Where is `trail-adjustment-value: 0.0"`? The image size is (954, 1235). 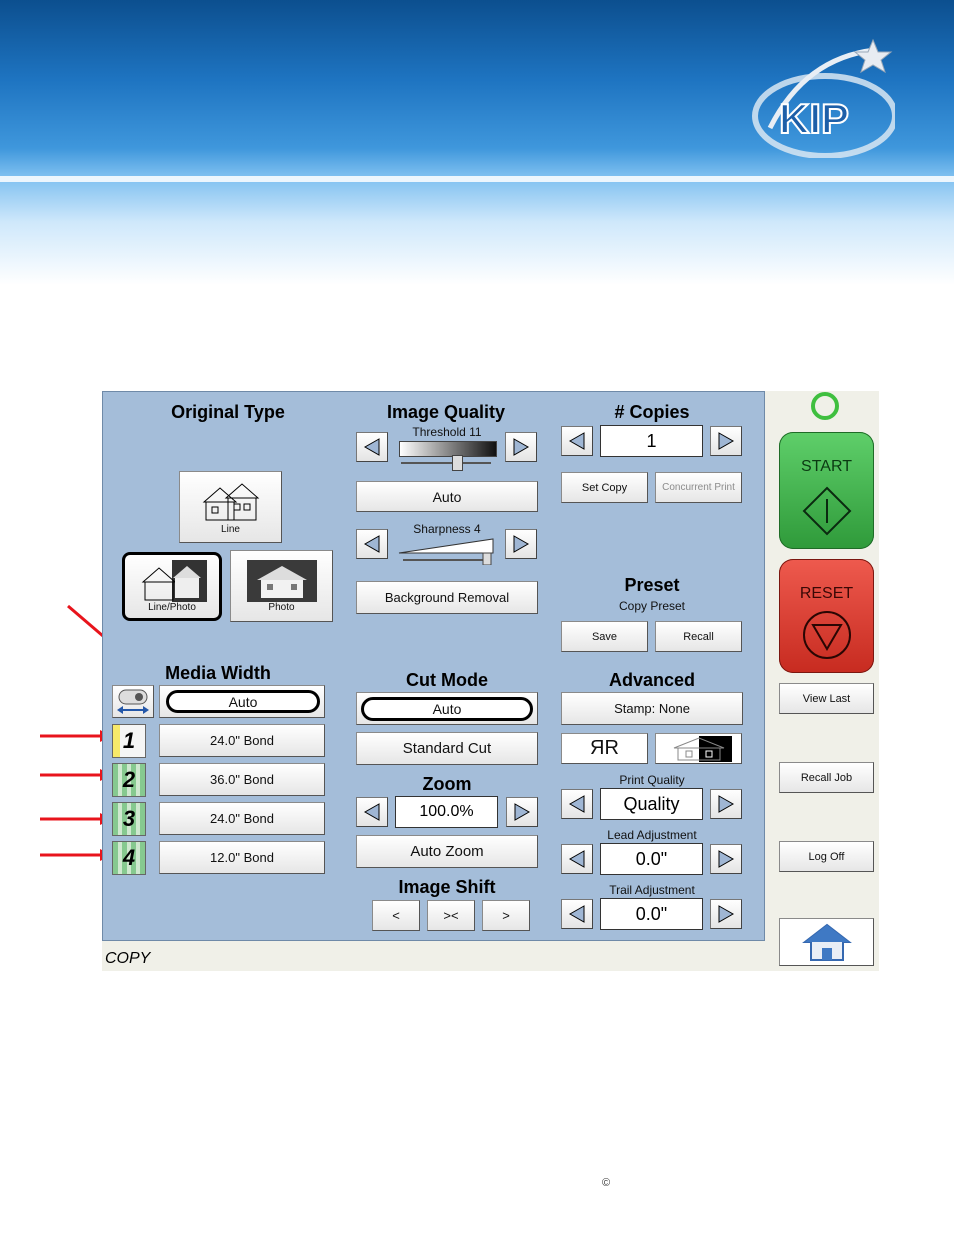
trail-adjustment-value: 0.0" is located at coordinates (651, 914).